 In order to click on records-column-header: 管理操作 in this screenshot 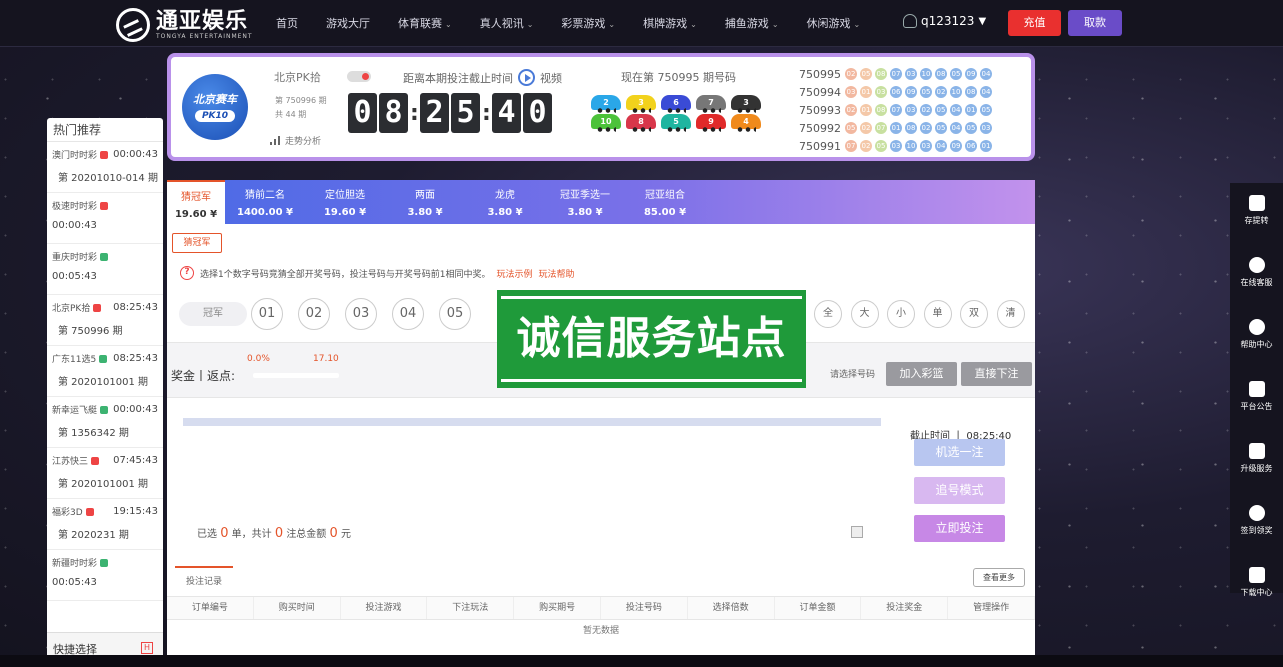, I will do `click(991, 608)`.